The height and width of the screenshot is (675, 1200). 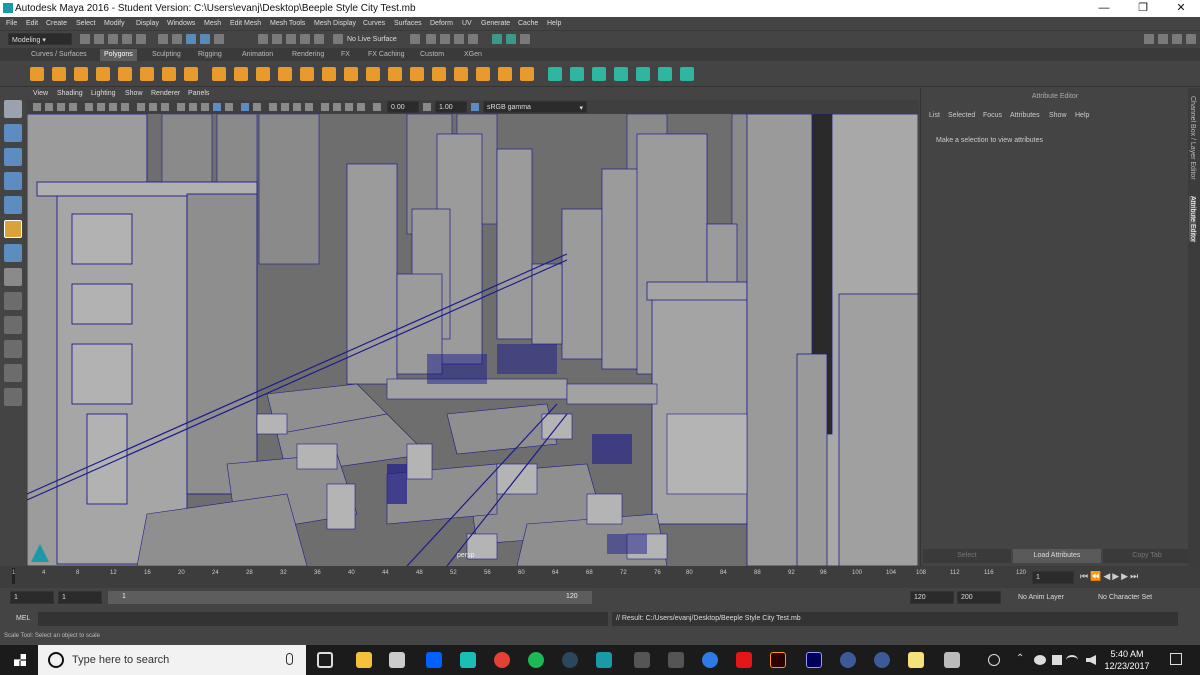 What do you see at coordinates (103, 93) in the screenshot?
I see `panel-menu-lighting: Lighting` at bounding box center [103, 93].